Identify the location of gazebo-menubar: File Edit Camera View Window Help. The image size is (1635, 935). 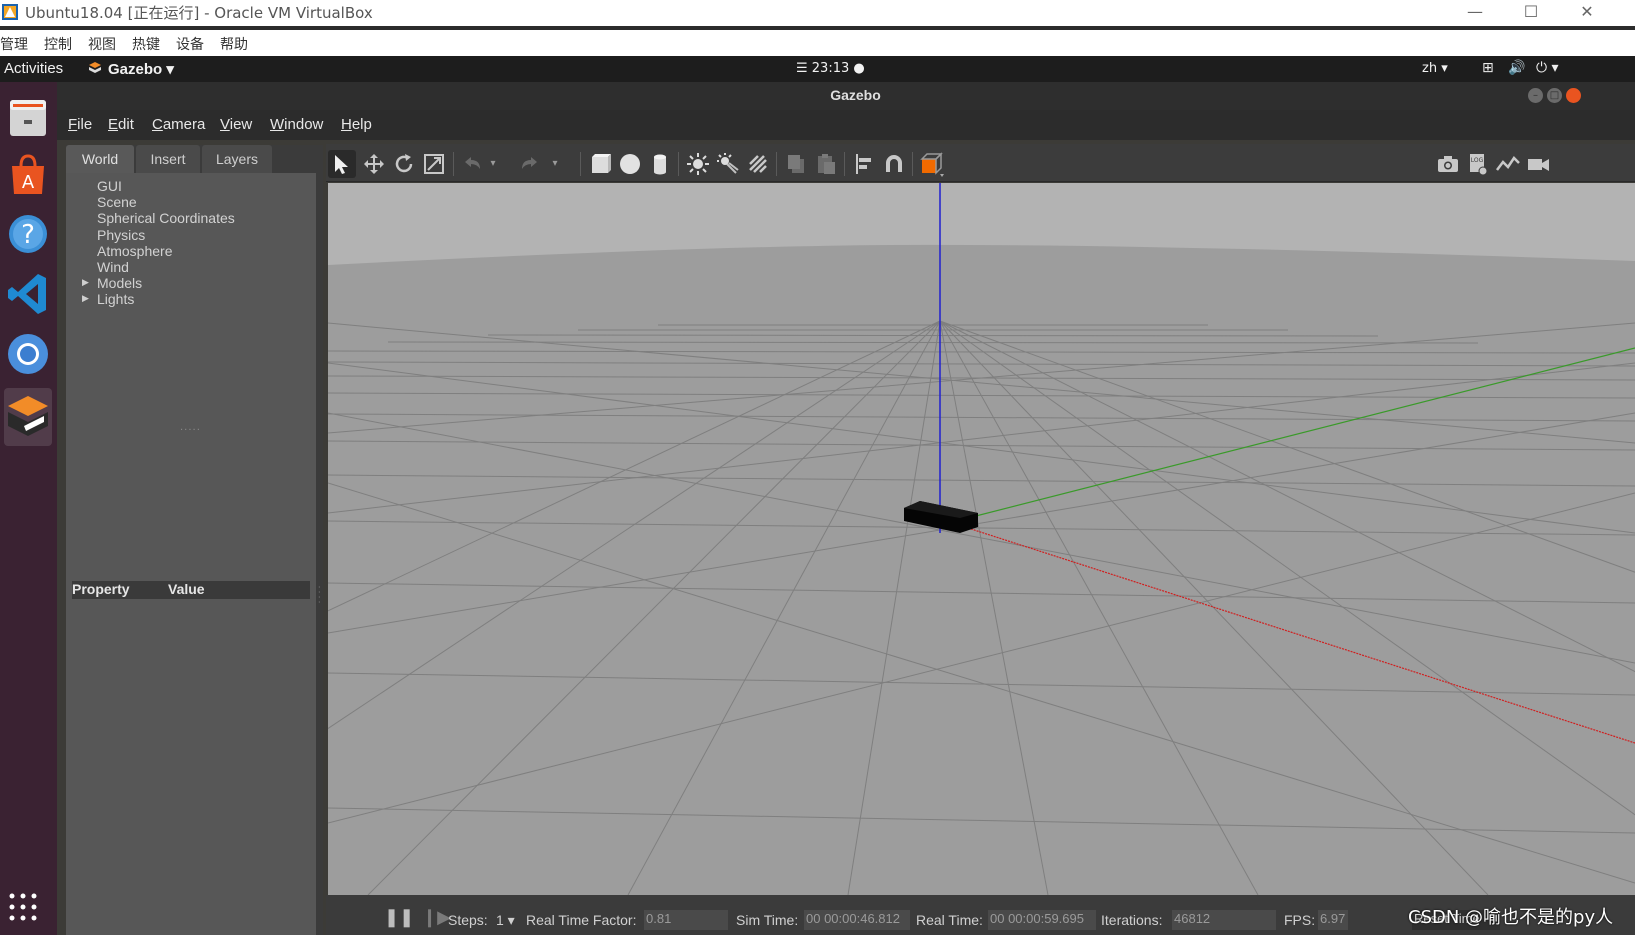
(846, 125).